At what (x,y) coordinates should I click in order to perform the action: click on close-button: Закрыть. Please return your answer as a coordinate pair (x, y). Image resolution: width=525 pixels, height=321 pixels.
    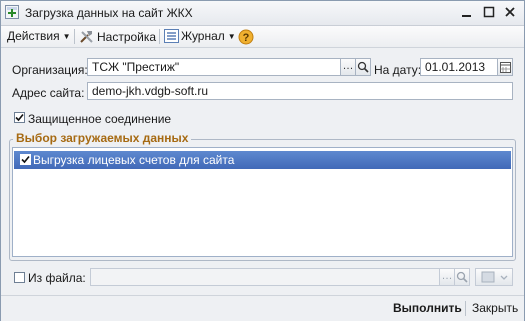
    Looking at the image, I should click on (495, 308).